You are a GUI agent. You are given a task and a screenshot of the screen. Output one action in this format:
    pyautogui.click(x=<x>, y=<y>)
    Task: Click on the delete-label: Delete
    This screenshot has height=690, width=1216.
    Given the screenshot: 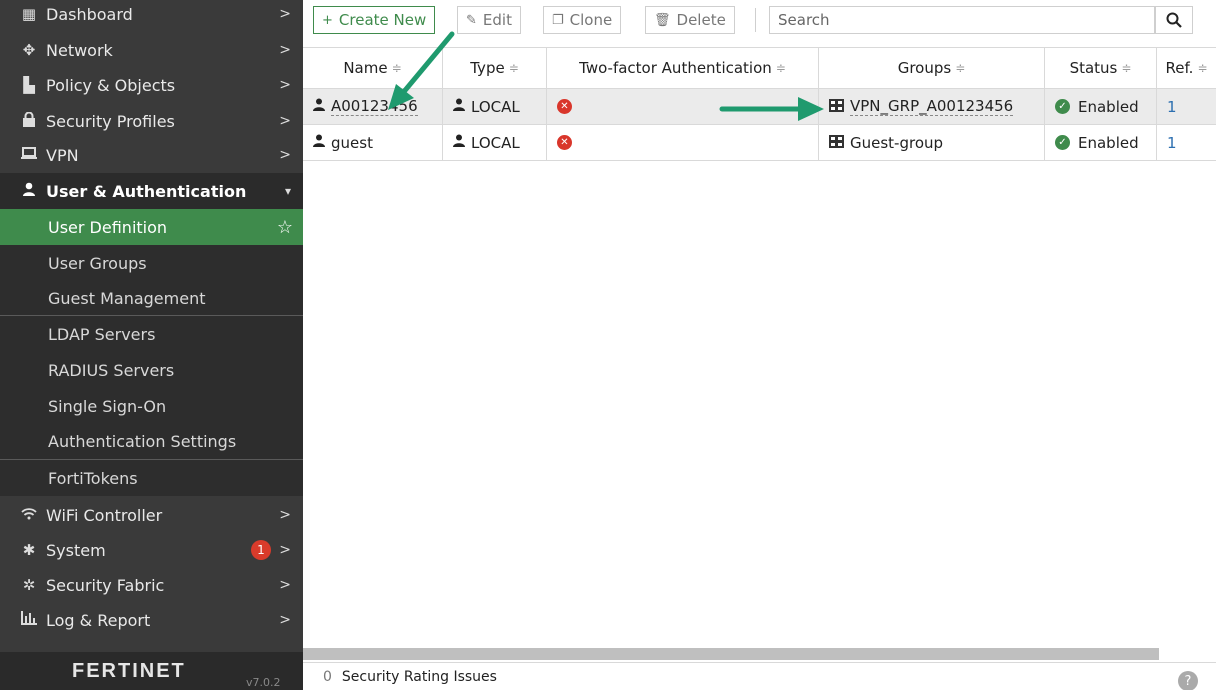 What is the action you would take?
    pyautogui.click(x=701, y=20)
    